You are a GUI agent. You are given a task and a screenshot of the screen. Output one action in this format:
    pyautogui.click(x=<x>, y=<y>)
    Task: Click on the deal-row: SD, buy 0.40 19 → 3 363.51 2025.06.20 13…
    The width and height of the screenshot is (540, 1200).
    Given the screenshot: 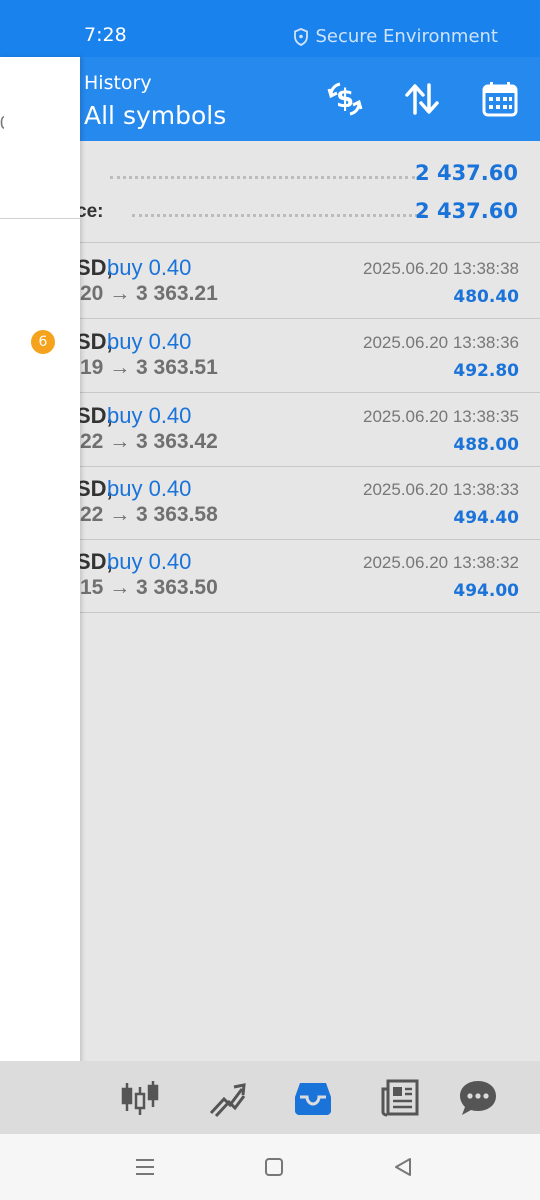 What is the action you would take?
    pyautogui.click(x=270, y=356)
    